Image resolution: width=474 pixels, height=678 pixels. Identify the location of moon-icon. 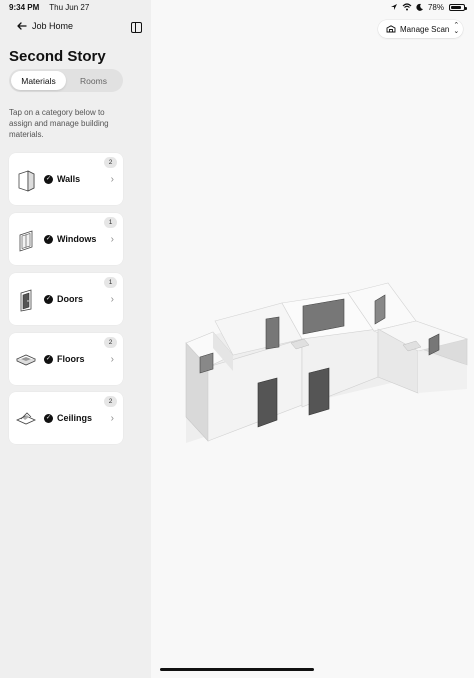
(419, 7).